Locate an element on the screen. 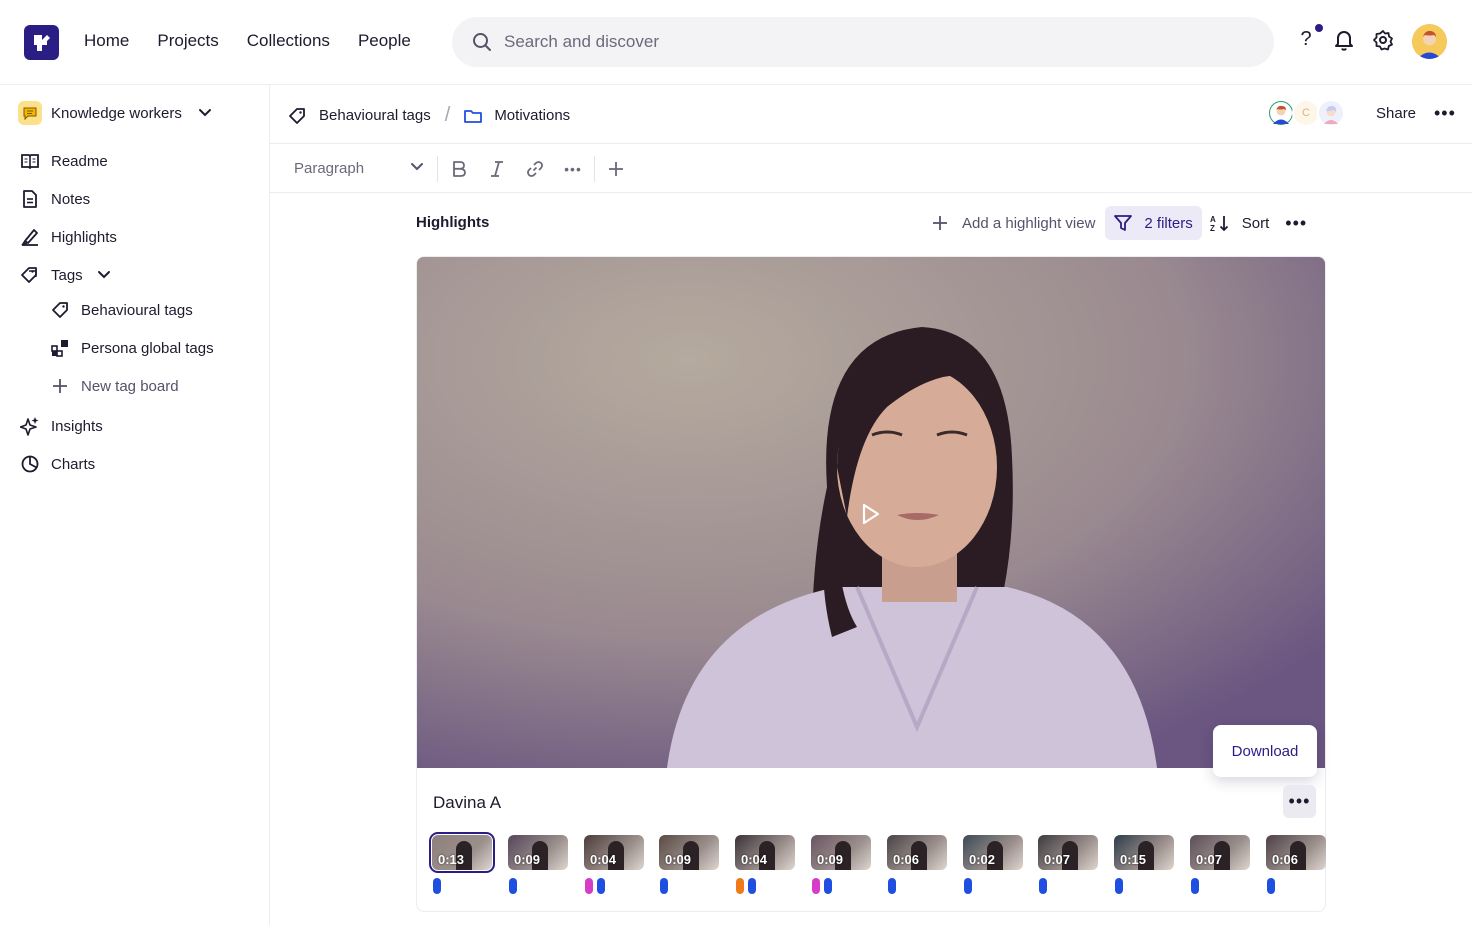 The height and width of the screenshot is (925, 1472). sidebar-item-behavioural-tags: Behavioural tags is located at coordinates (121, 310).